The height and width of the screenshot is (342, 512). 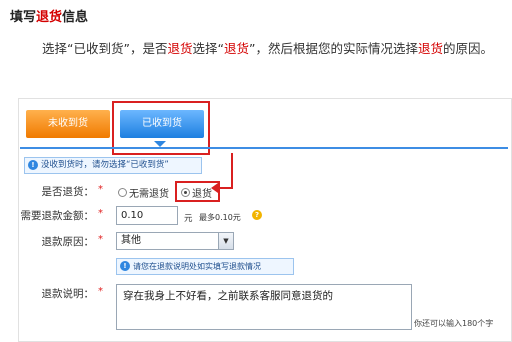 What do you see at coordinates (454, 323) in the screenshot?
I see `char-count-hint: 你还可以输入180个字` at bounding box center [454, 323].